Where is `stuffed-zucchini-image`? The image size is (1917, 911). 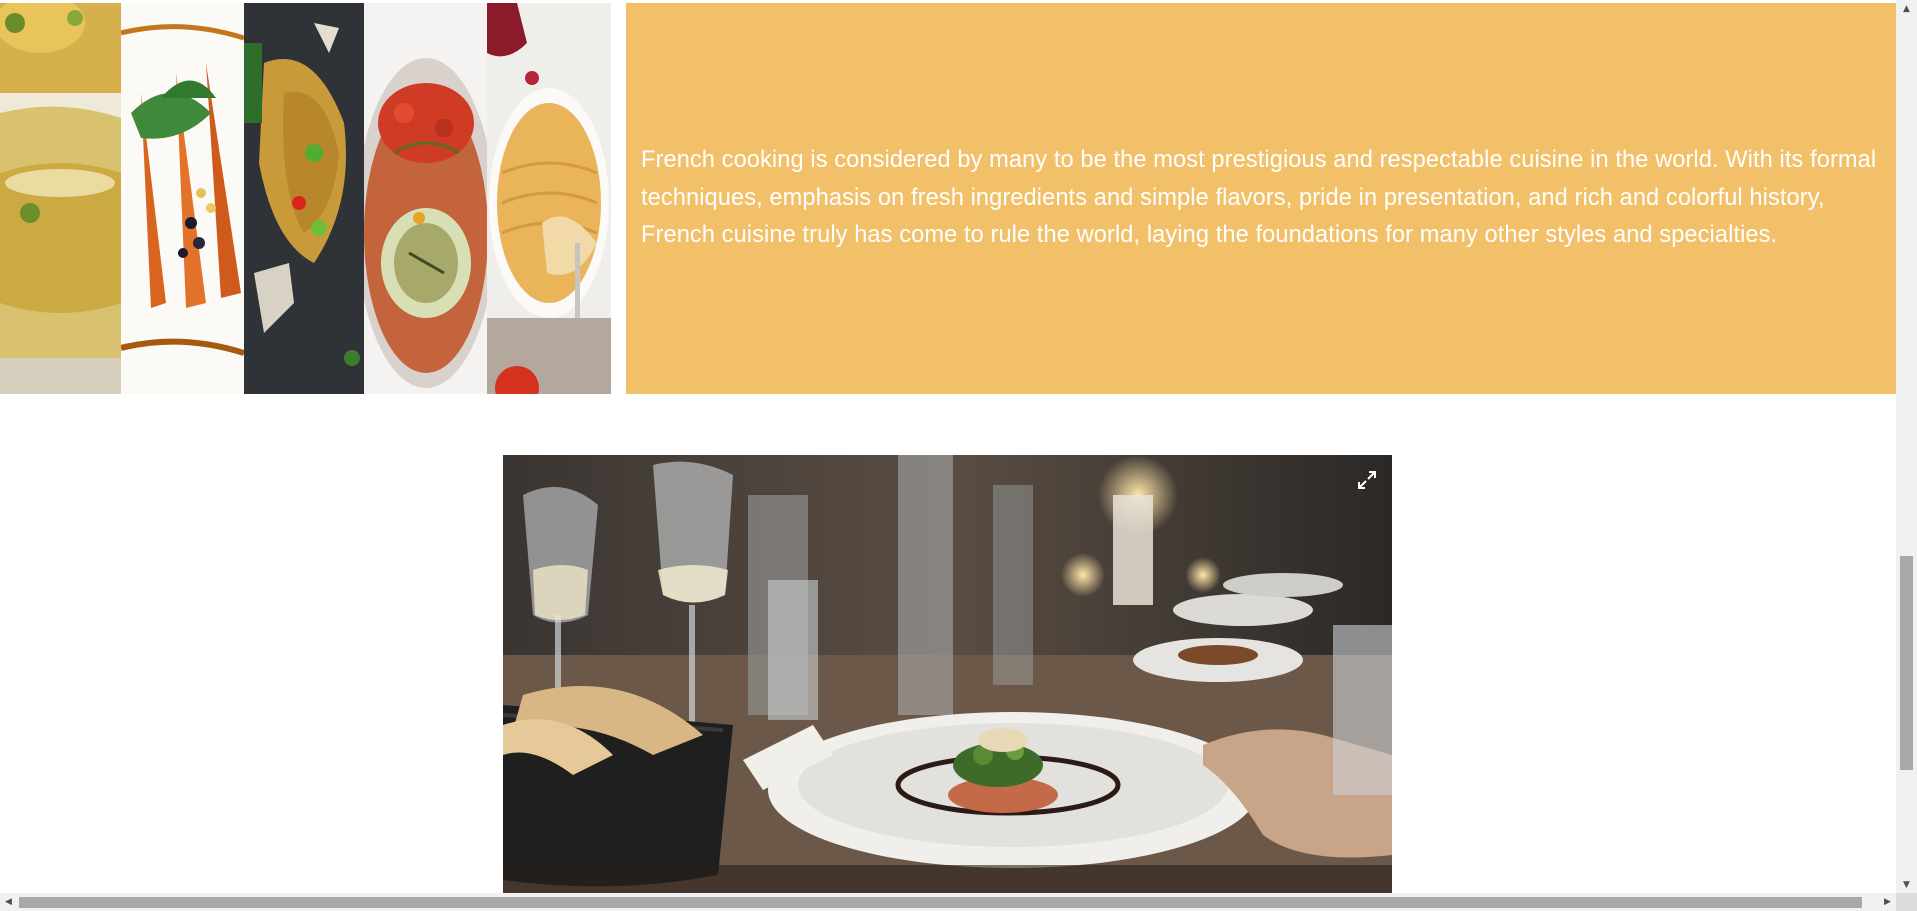 stuffed-zucchini-image is located at coordinates (425, 198).